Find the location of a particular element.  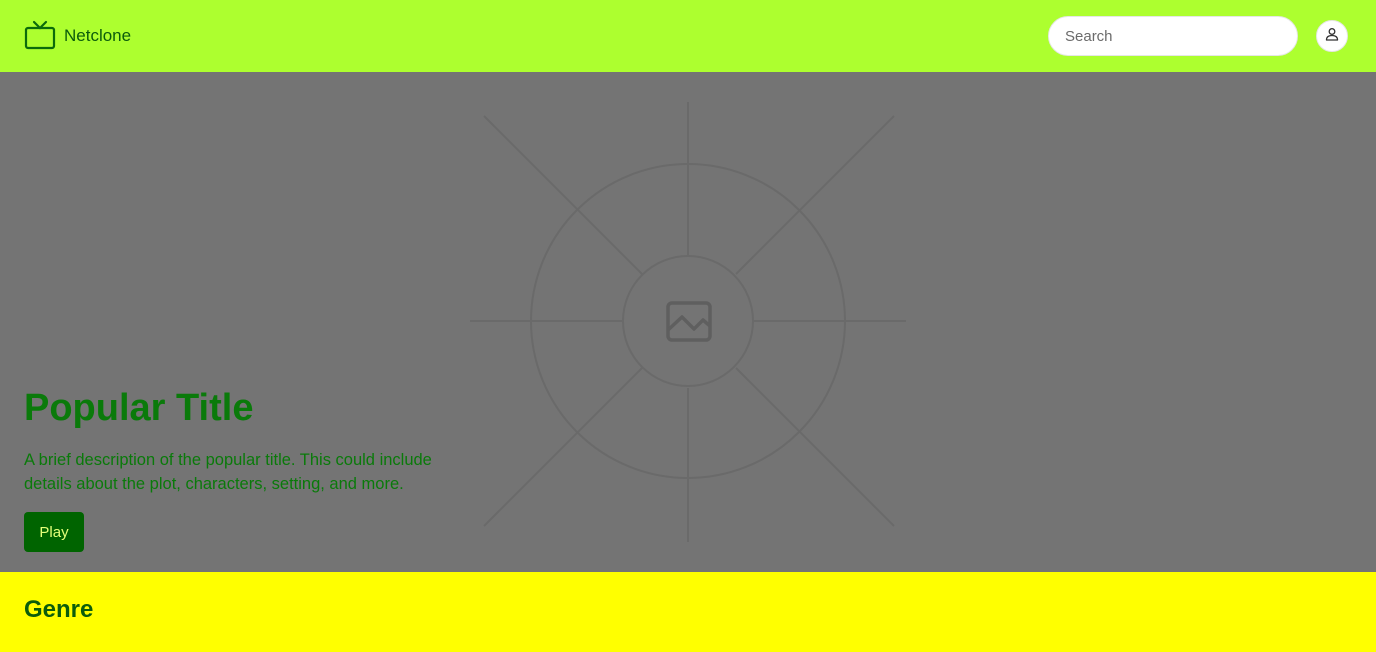

header-actions is located at coordinates (1198, 36).